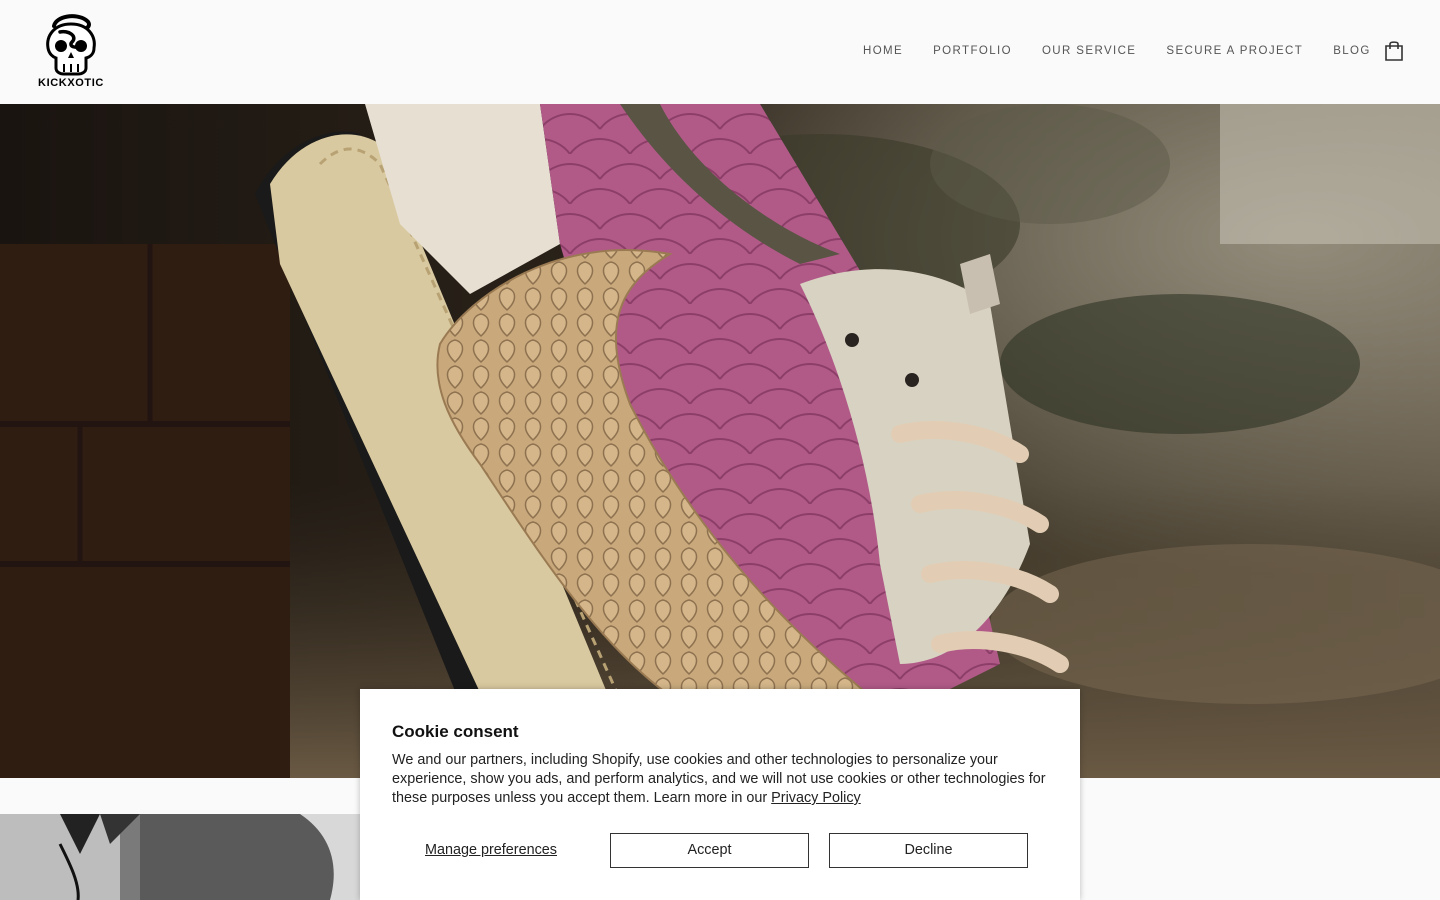 Image resolution: width=1440 pixels, height=900 pixels. I want to click on monogram-sneaker-photo, so click(180, 857).